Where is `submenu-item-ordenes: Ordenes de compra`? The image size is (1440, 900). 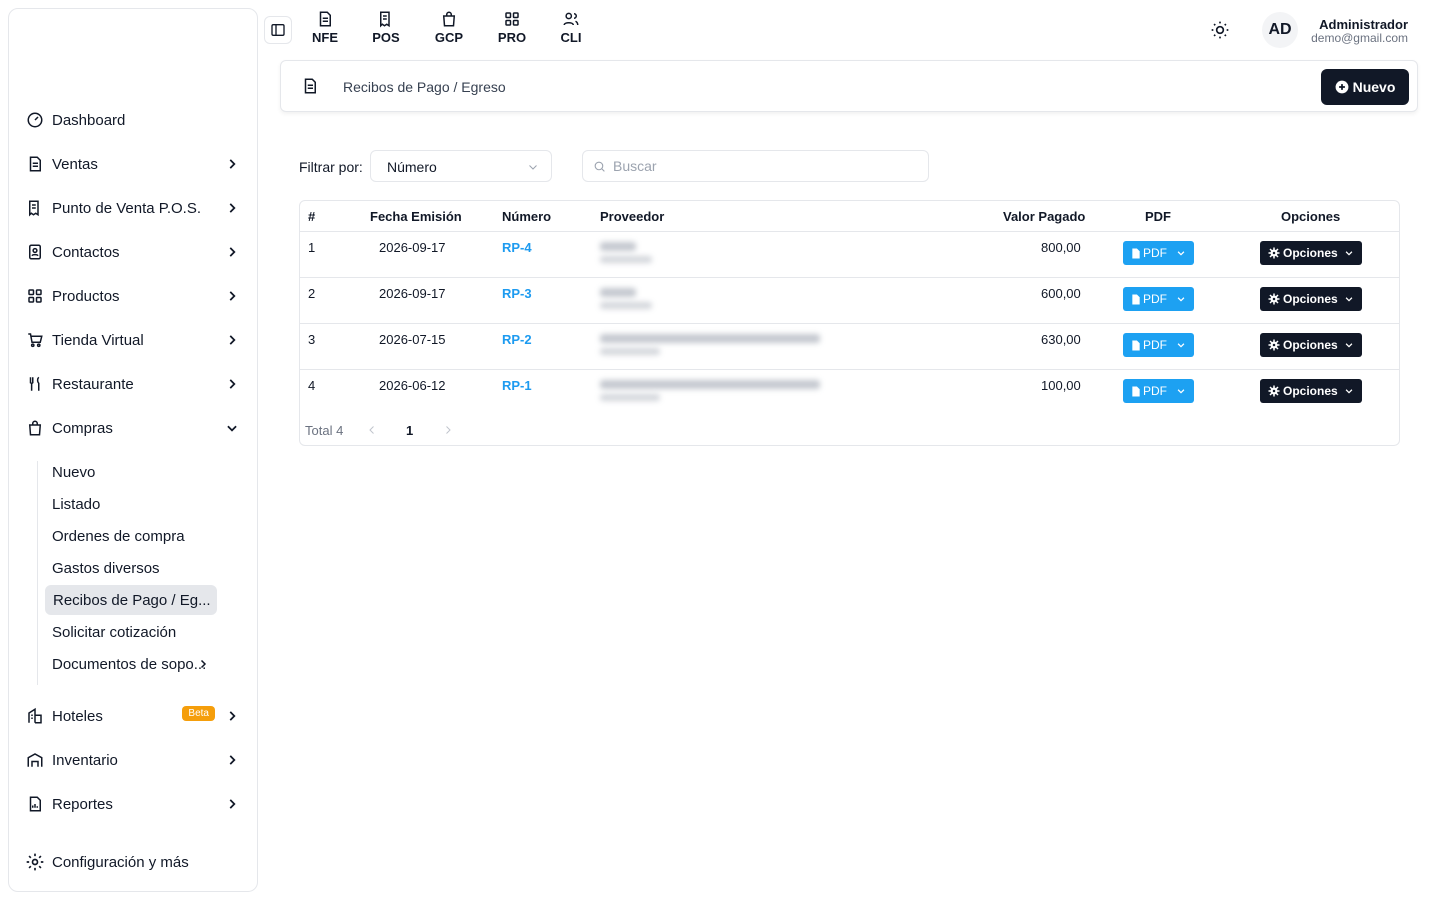 submenu-item-ordenes: Ordenes de compra is located at coordinates (127, 536).